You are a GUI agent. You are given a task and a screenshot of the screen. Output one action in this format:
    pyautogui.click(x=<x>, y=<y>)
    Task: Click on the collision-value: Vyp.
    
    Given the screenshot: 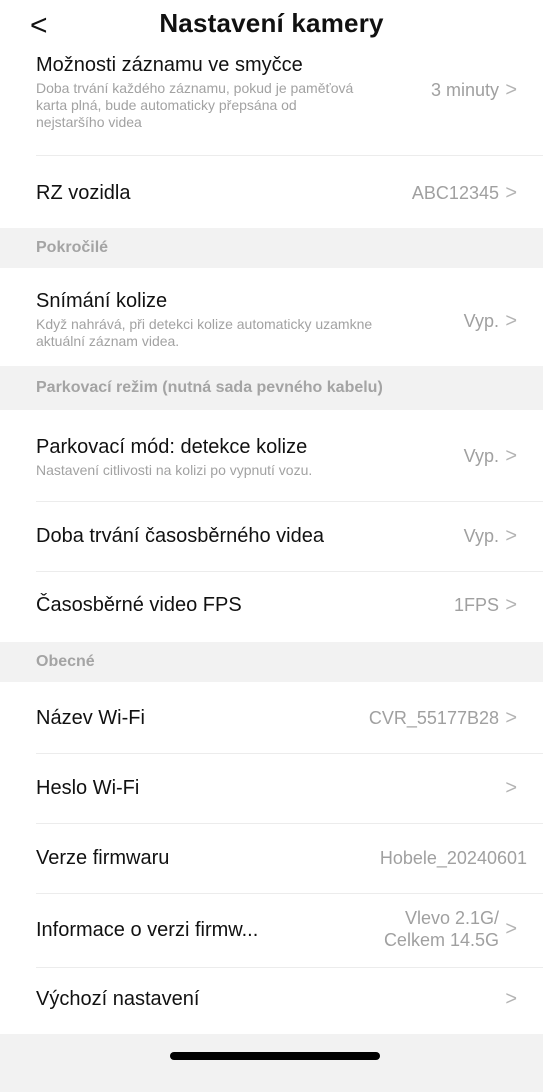 What is the action you would take?
    pyautogui.click(x=481, y=321)
    